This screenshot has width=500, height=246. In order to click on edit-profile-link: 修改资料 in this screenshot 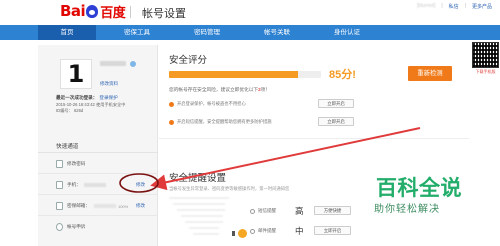, I will do `click(127, 84)`.